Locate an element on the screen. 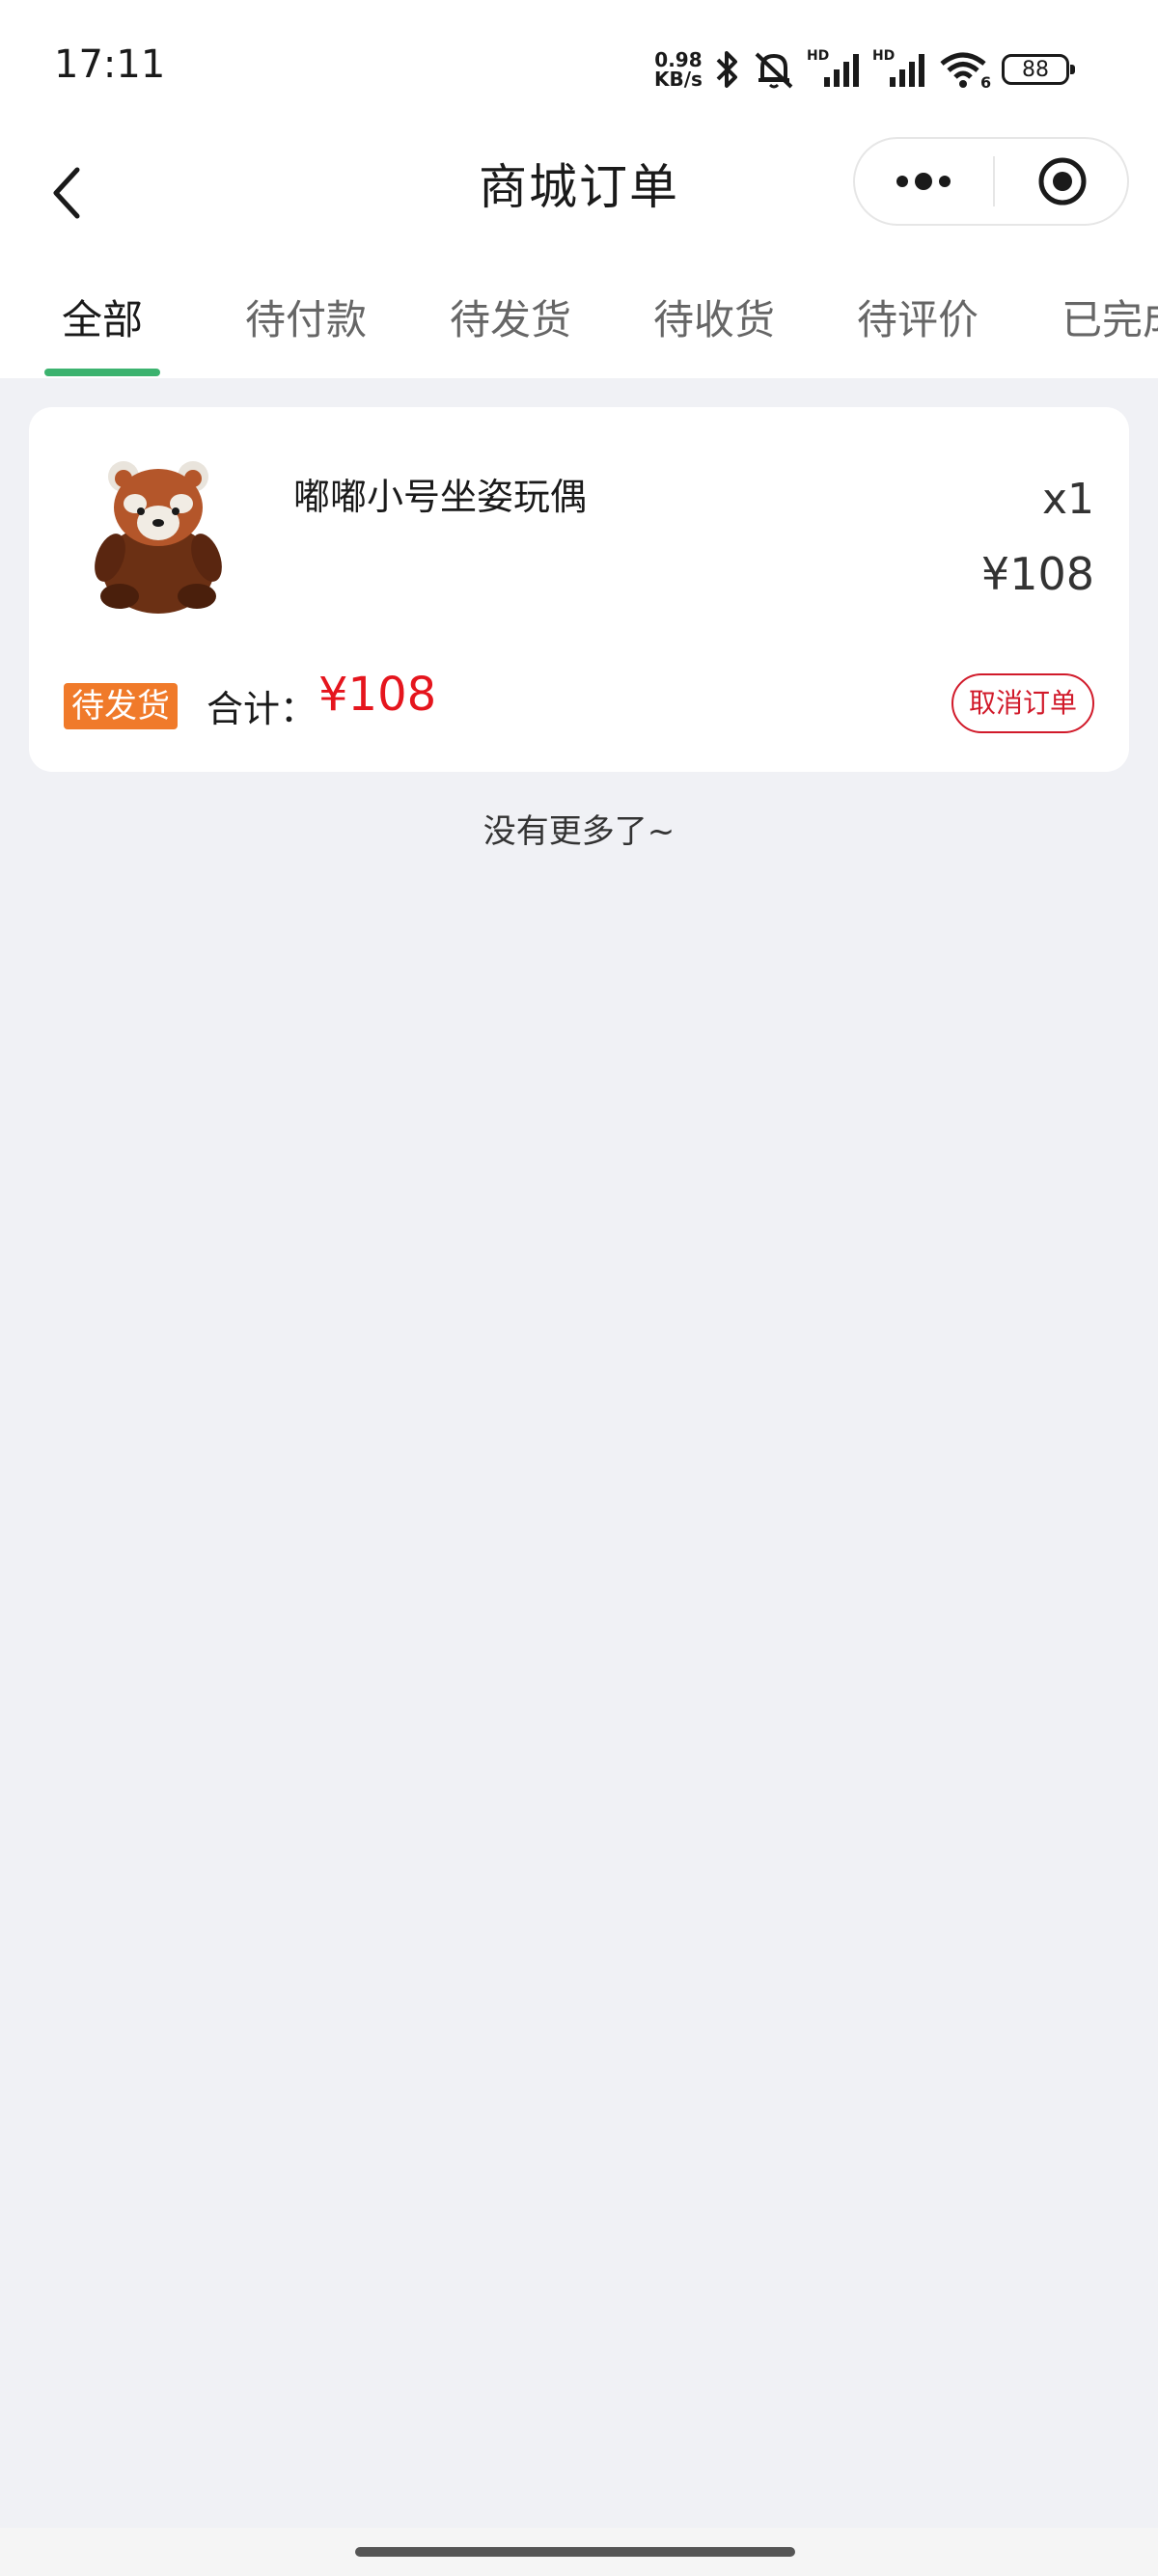 The image size is (1158, 2576). product-quantity: x1 is located at coordinates (1067, 500).